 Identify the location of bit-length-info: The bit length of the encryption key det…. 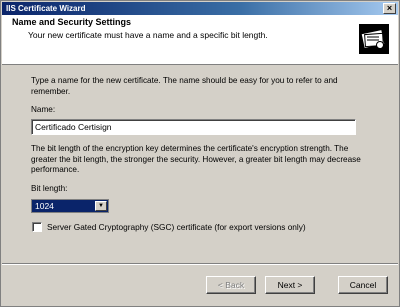
(196, 159).